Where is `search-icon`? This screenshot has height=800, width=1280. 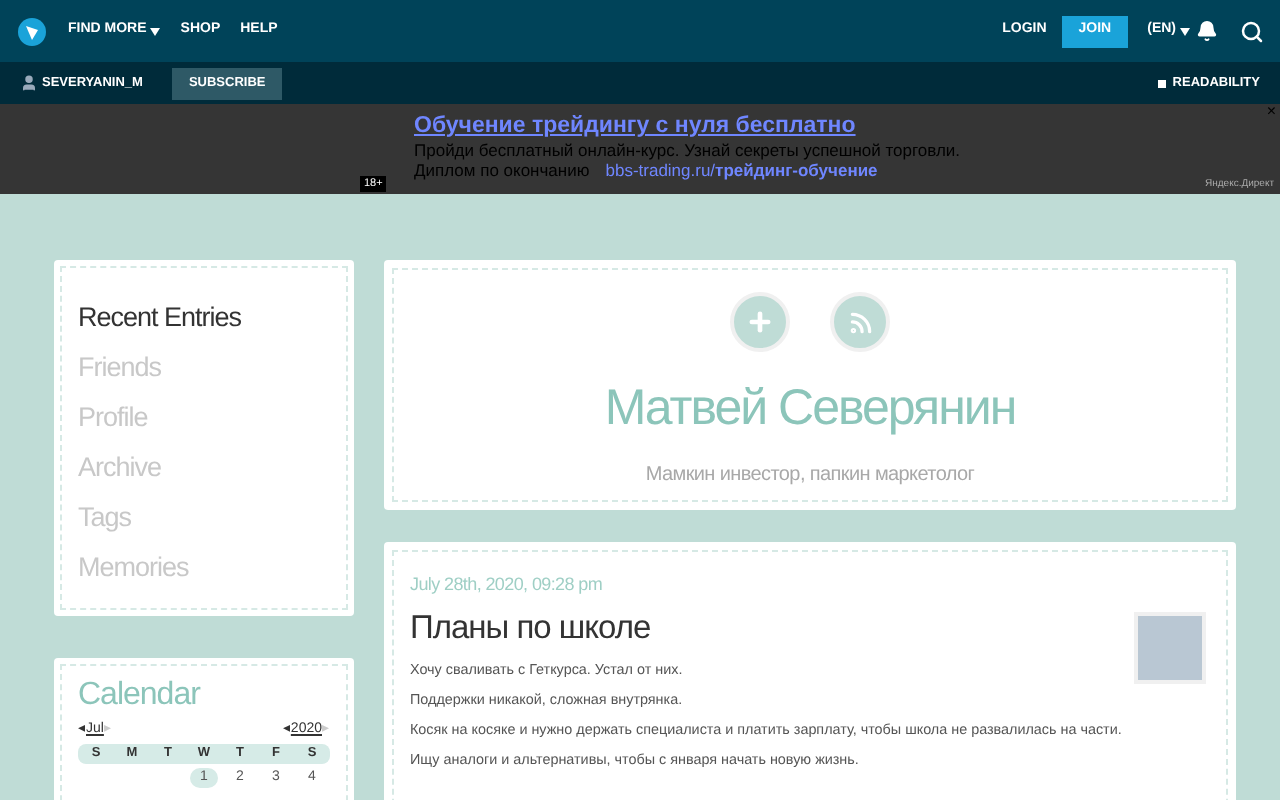
search-icon is located at coordinates (1252, 31).